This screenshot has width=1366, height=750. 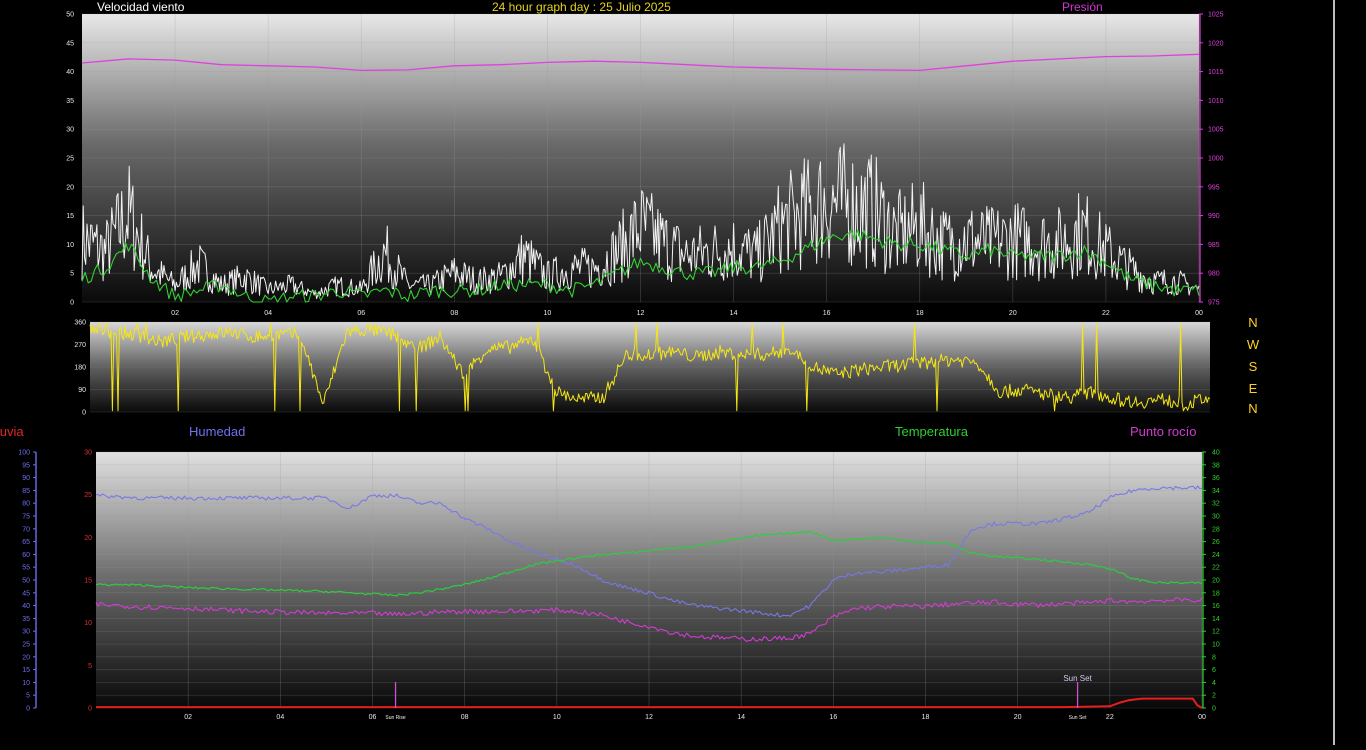 What do you see at coordinates (26, 645) in the screenshot?
I see `humidity-y-tick-label: 25` at bounding box center [26, 645].